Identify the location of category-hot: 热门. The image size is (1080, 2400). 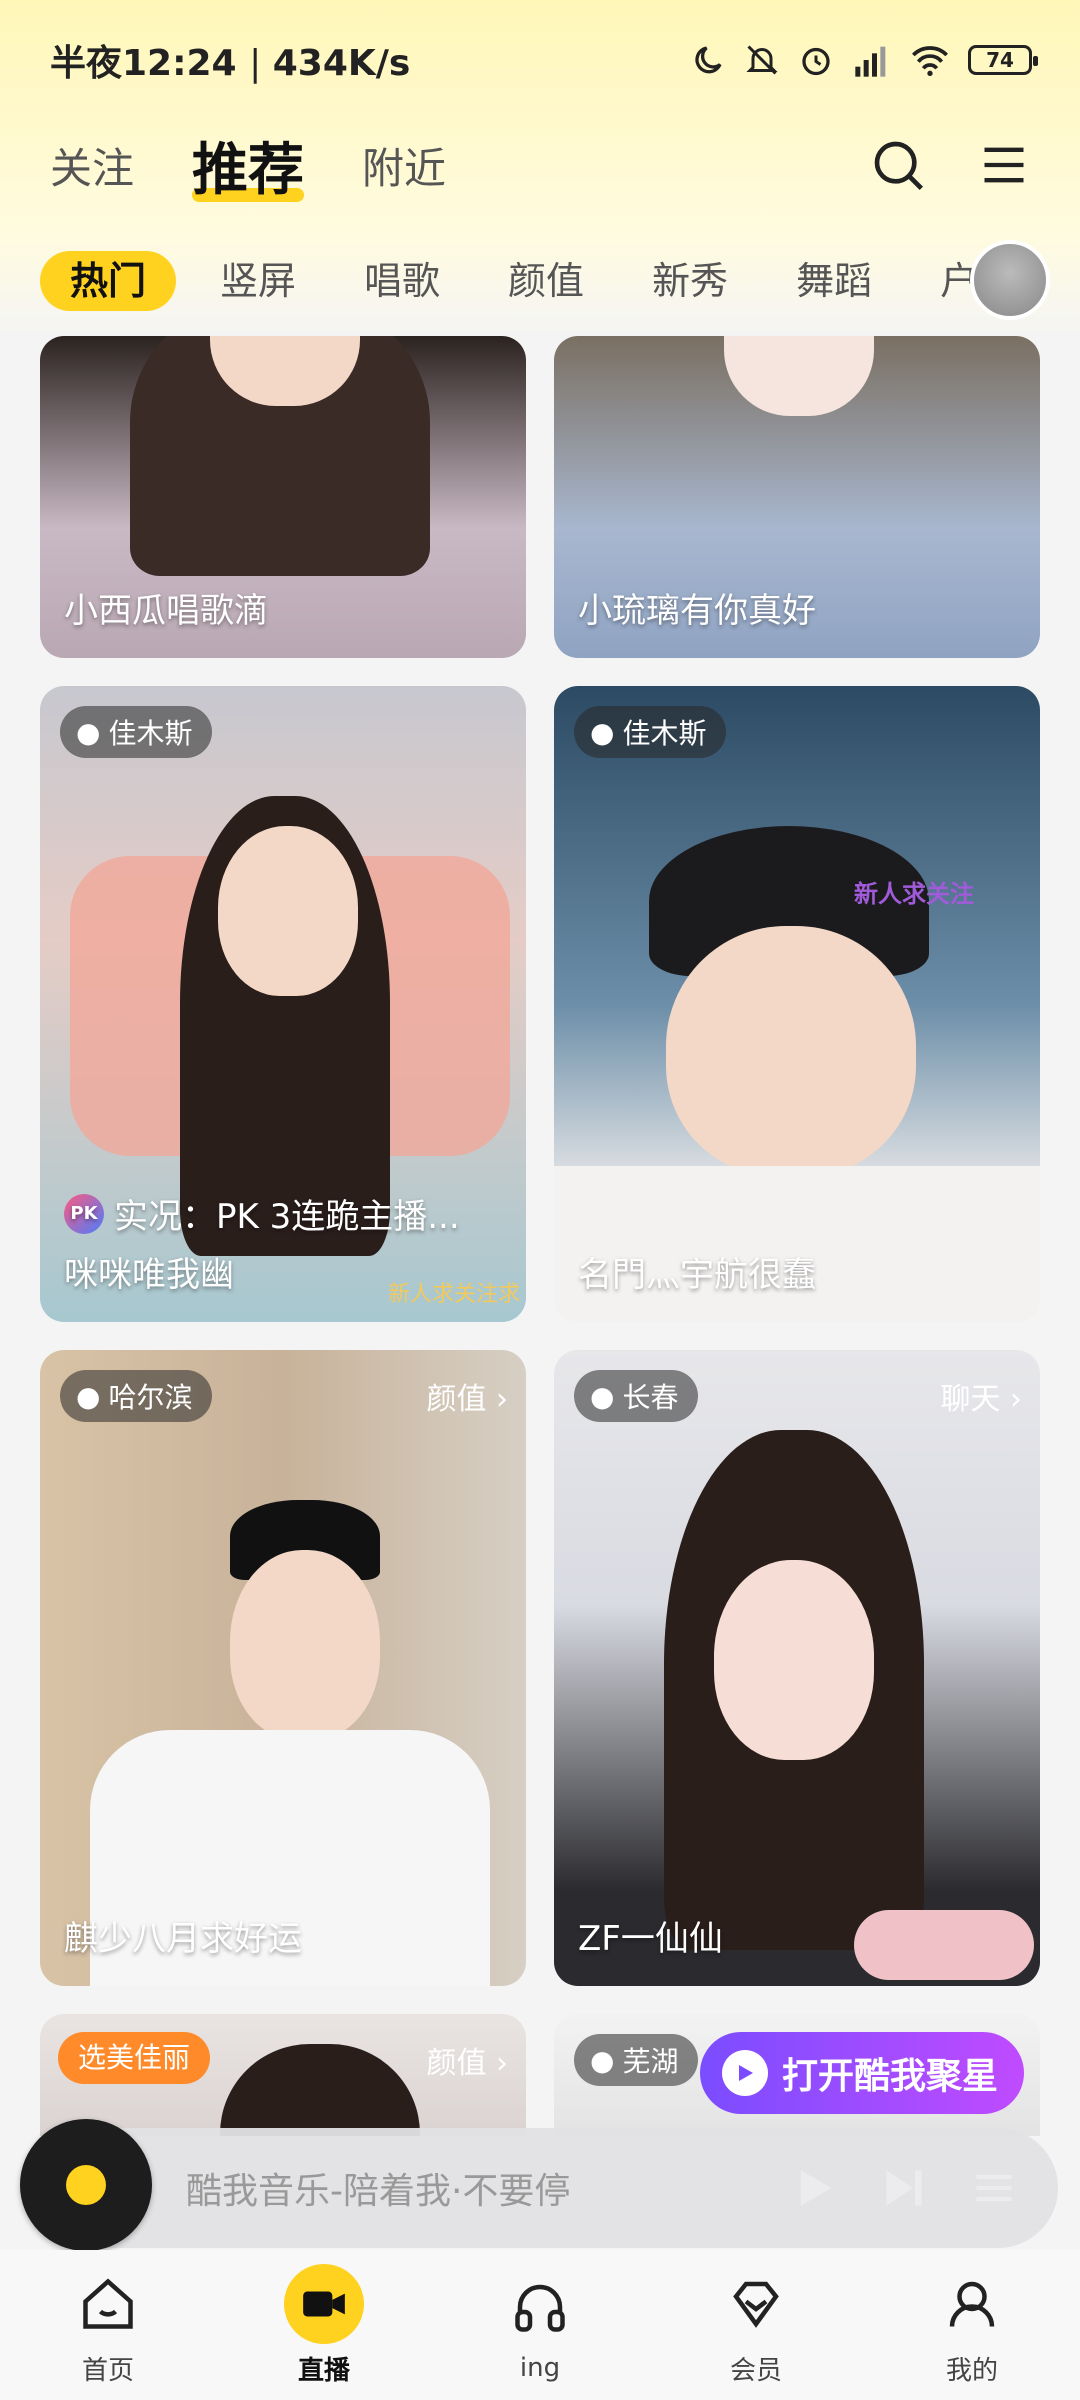
(108, 281).